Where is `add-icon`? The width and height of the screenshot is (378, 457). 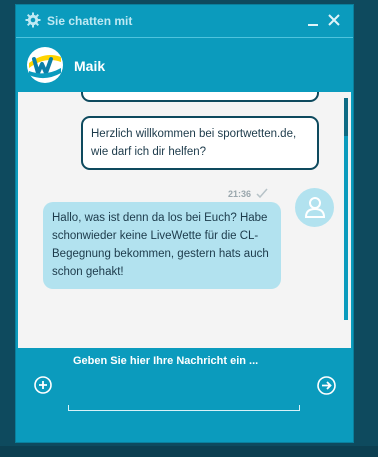 add-icon is located at coordinates (43, 385).